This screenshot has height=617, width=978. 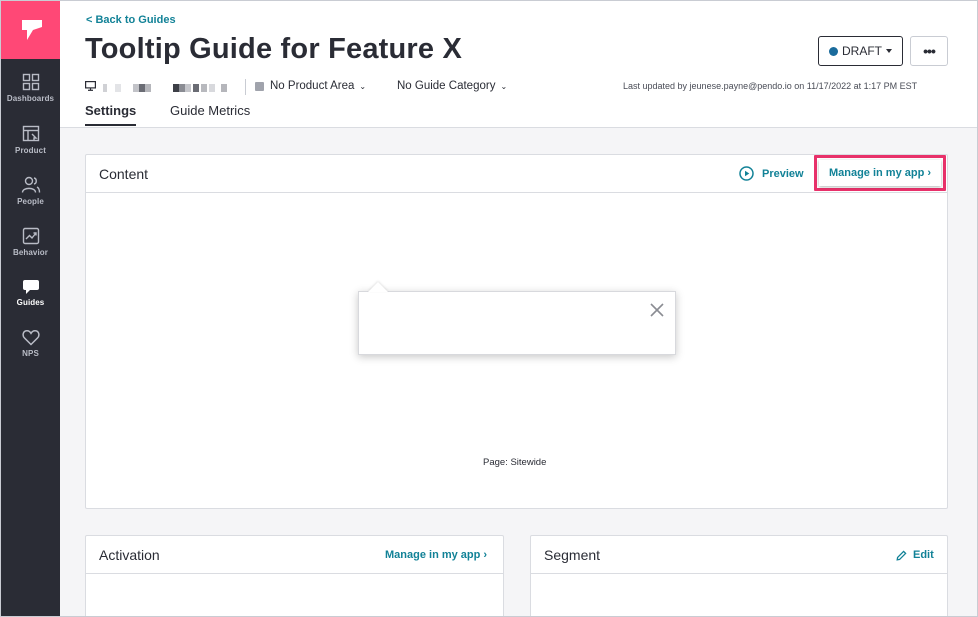 I want to click on sidebar-item-label: NPS, so click(x=30, y=353).